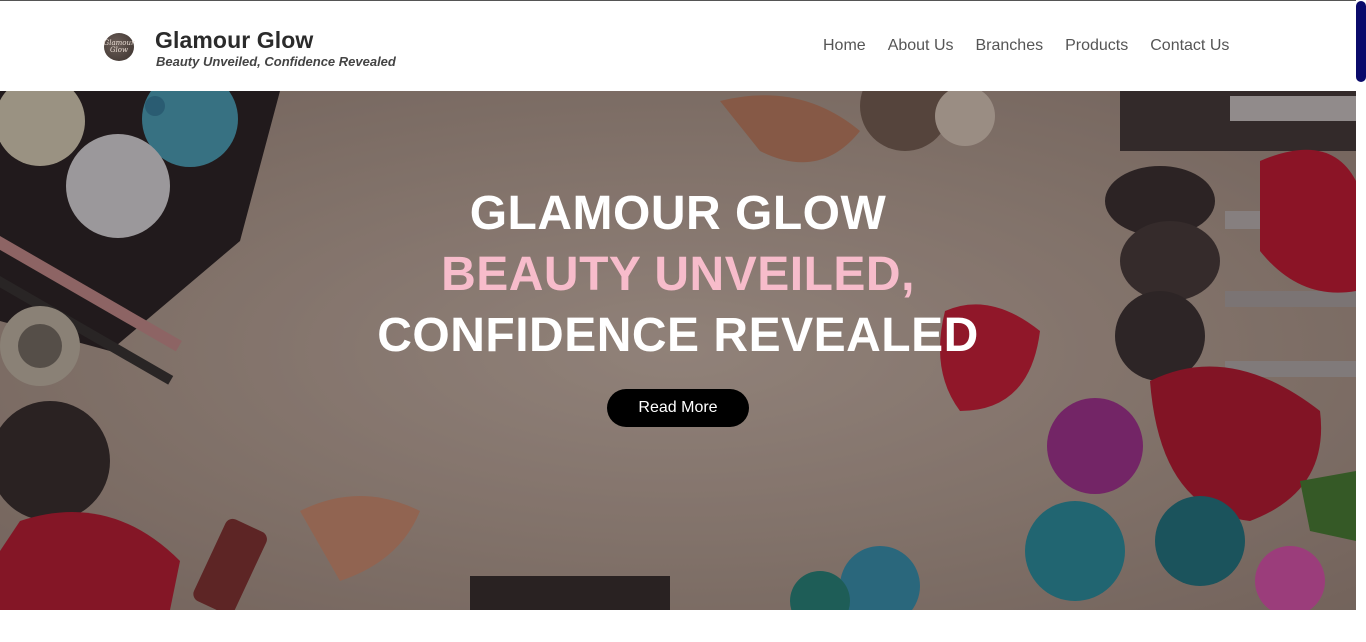  I want to click on scrollbar-thumb, so click(1361, 41).